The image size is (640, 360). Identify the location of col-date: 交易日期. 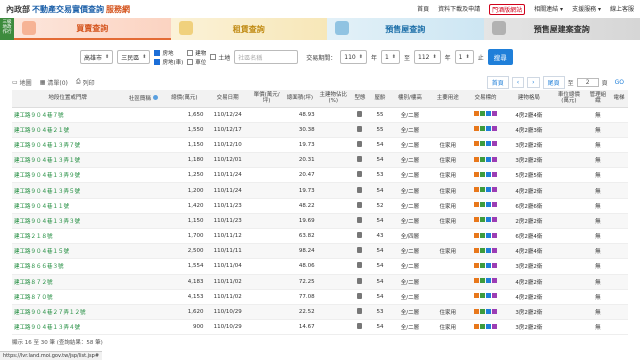
(227, 99).